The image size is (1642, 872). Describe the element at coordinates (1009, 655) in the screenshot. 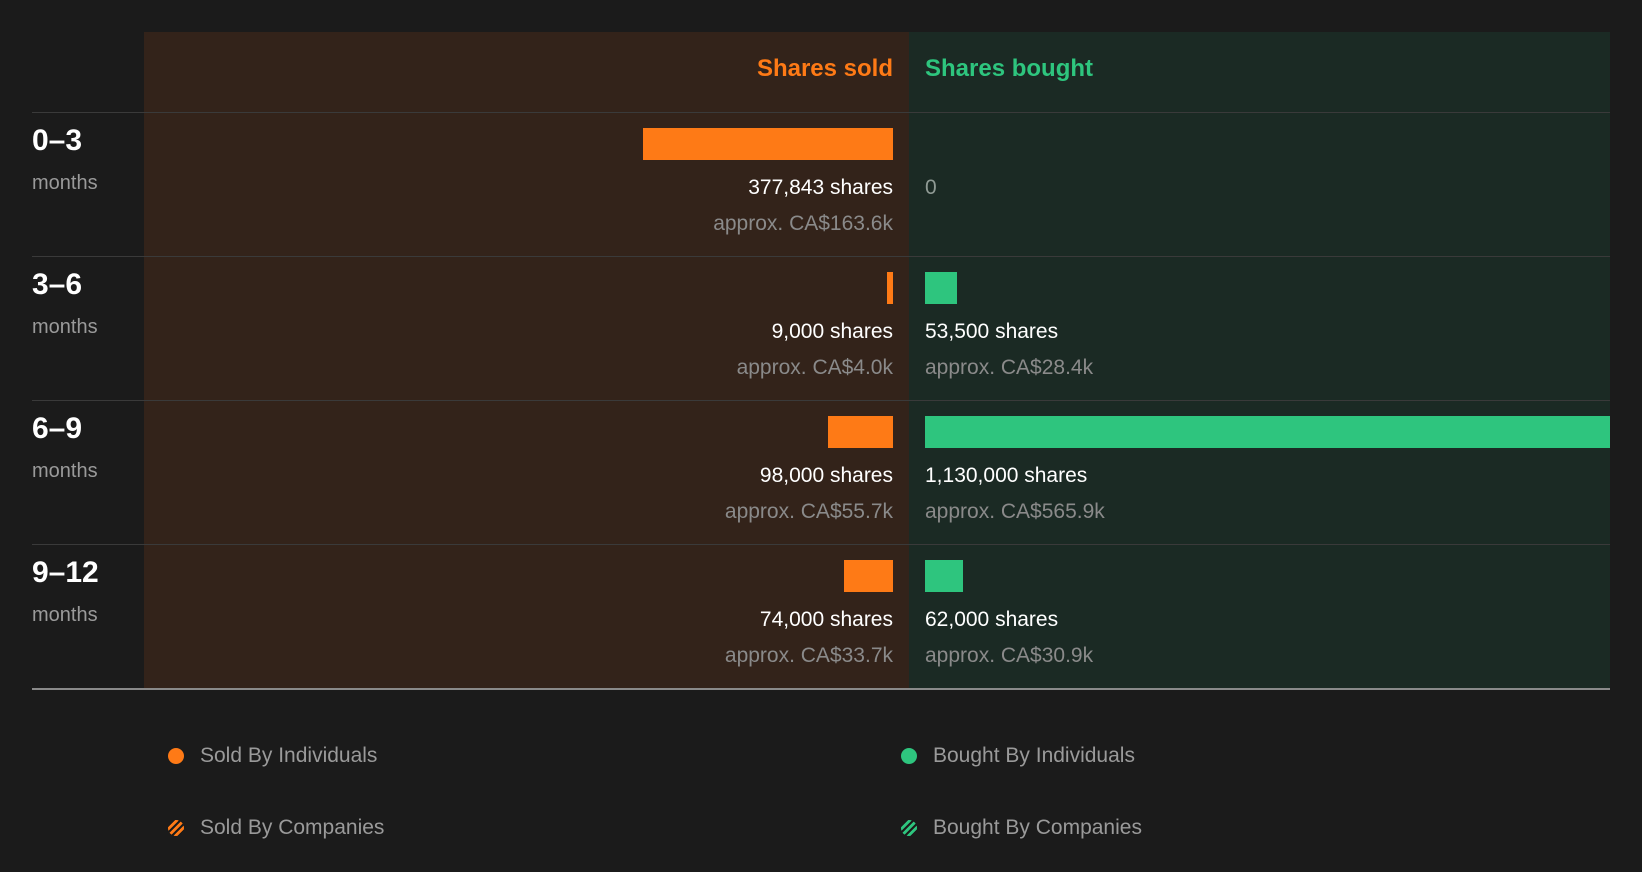

I see `bought-value-label: approx. CA$30.9k` at that location.